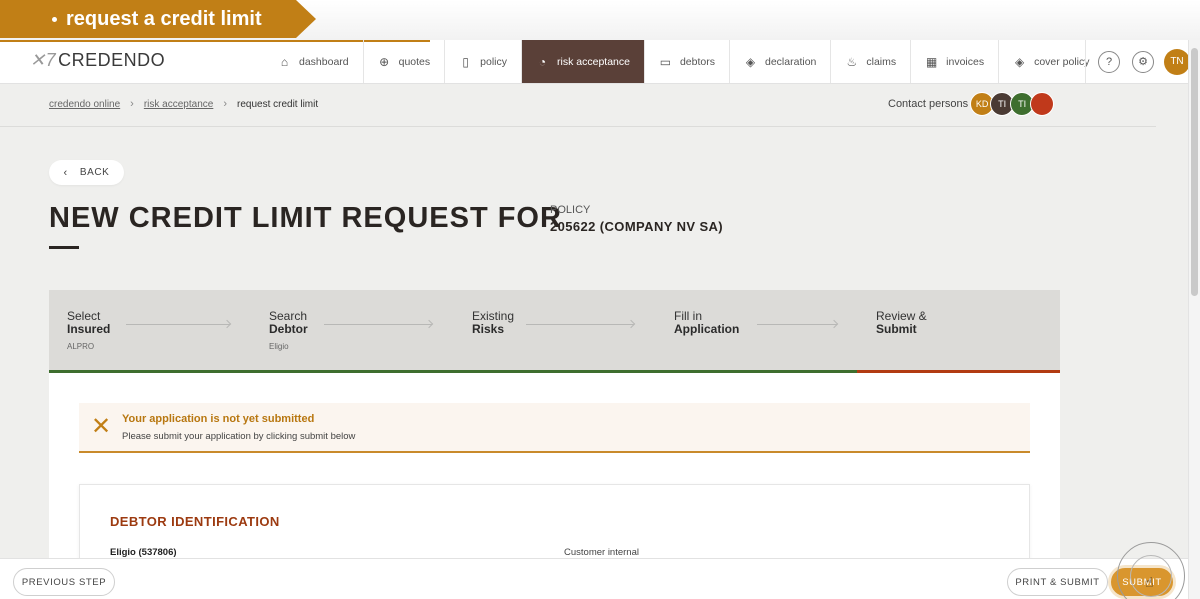 Image resolution: width=1200 pixels, height=599 pixels. What do you see at coordinates (284, 61) in the screenshot?
I see `home-icon: ⌂` at bounding box center [284, 61].